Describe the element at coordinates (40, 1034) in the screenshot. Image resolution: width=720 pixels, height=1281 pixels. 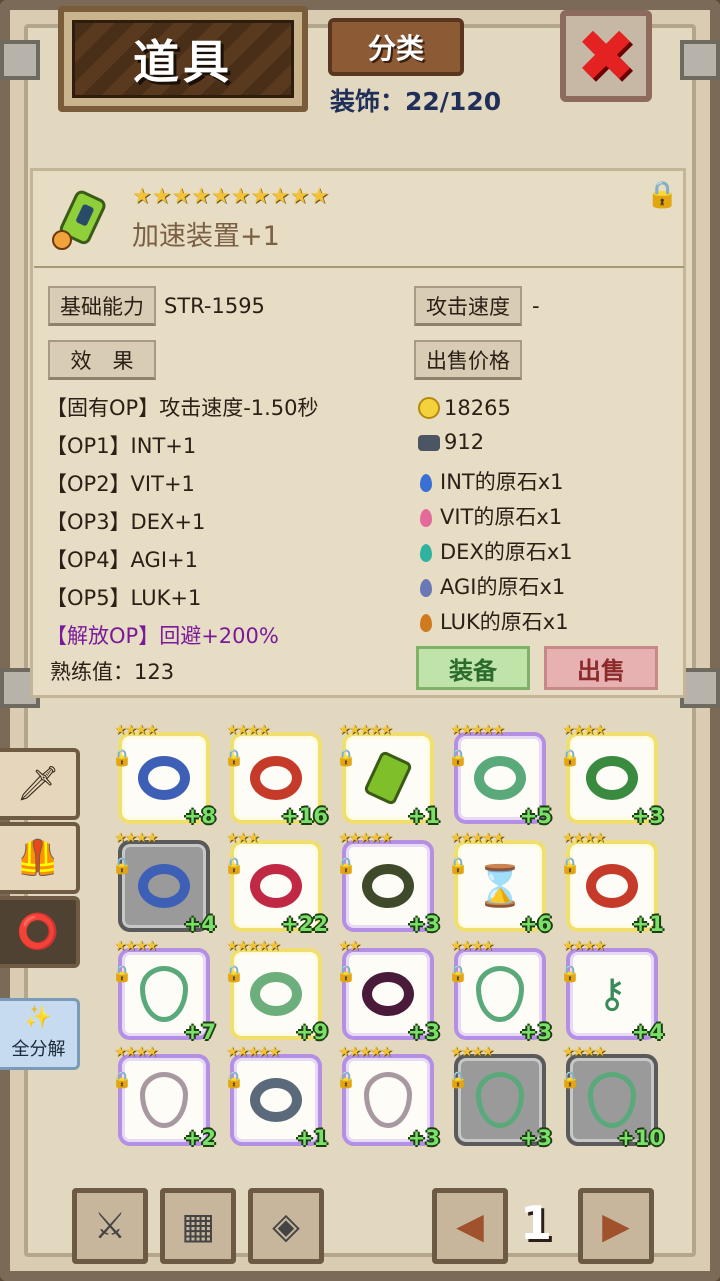
I see `decompose-all-button: ✨ 全分解` at that location.